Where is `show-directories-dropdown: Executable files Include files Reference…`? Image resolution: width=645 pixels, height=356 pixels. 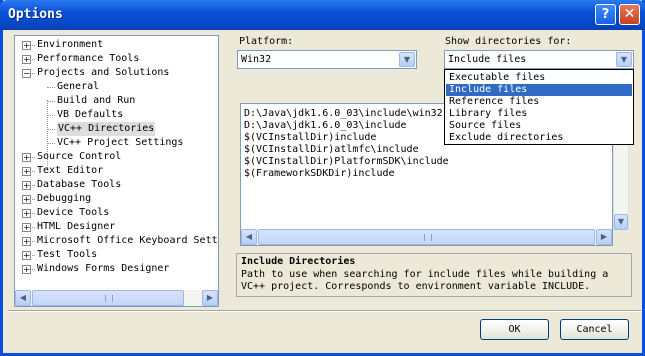 show-directories-dropdown: Executable files Include files Reference… is located at coordinates (539, 107).